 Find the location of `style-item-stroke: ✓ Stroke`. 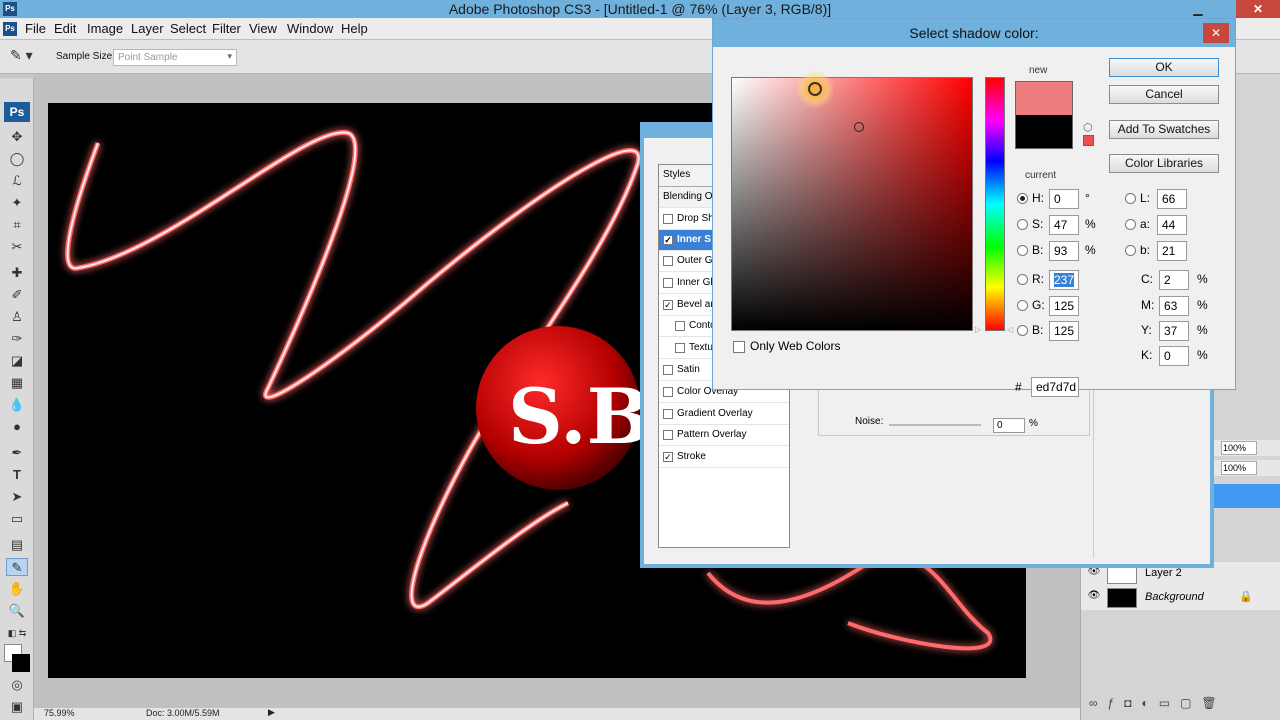

style-item-stroke: ✓ Stroke is located at coordinates (724, 457).